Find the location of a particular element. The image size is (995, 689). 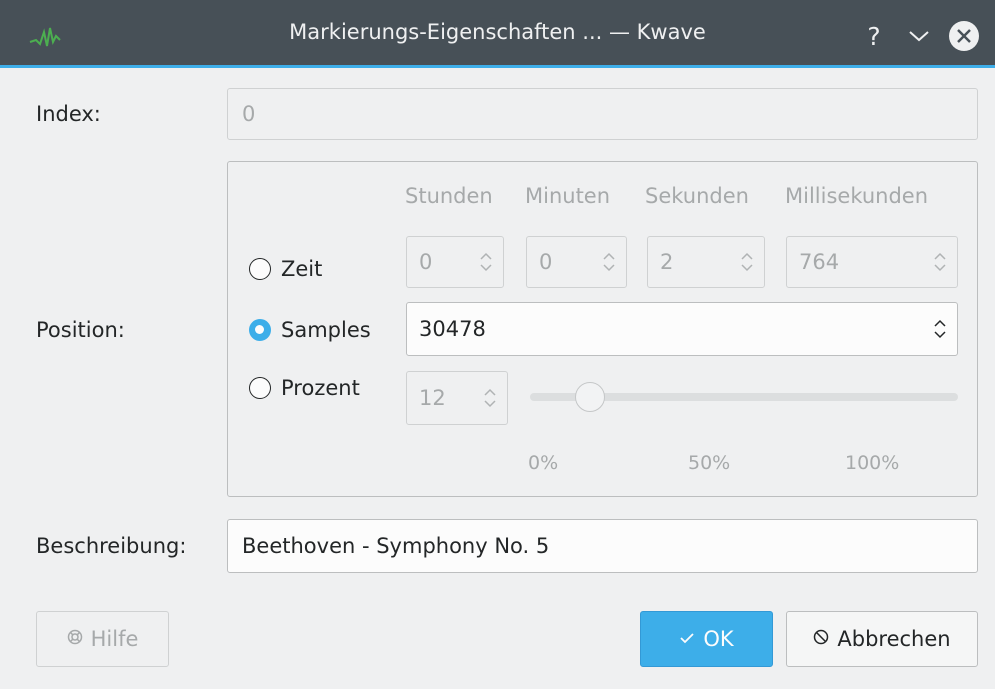

ok-button-label: OK is located at coordinates (718, 639).